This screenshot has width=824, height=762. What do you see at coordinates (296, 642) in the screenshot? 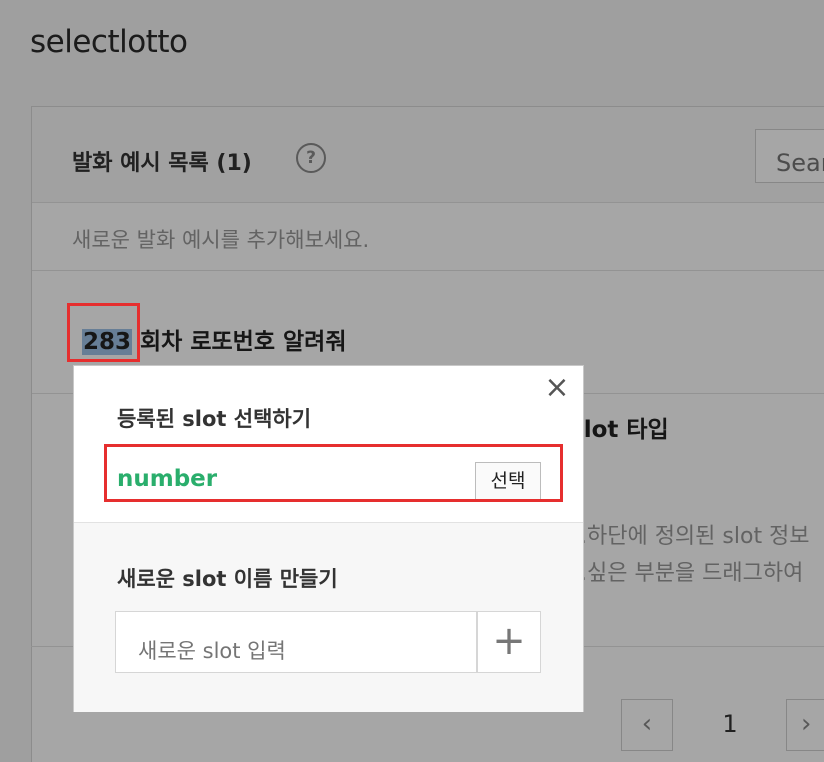
I see `new-slot-input` at bounding box center [296, 642].